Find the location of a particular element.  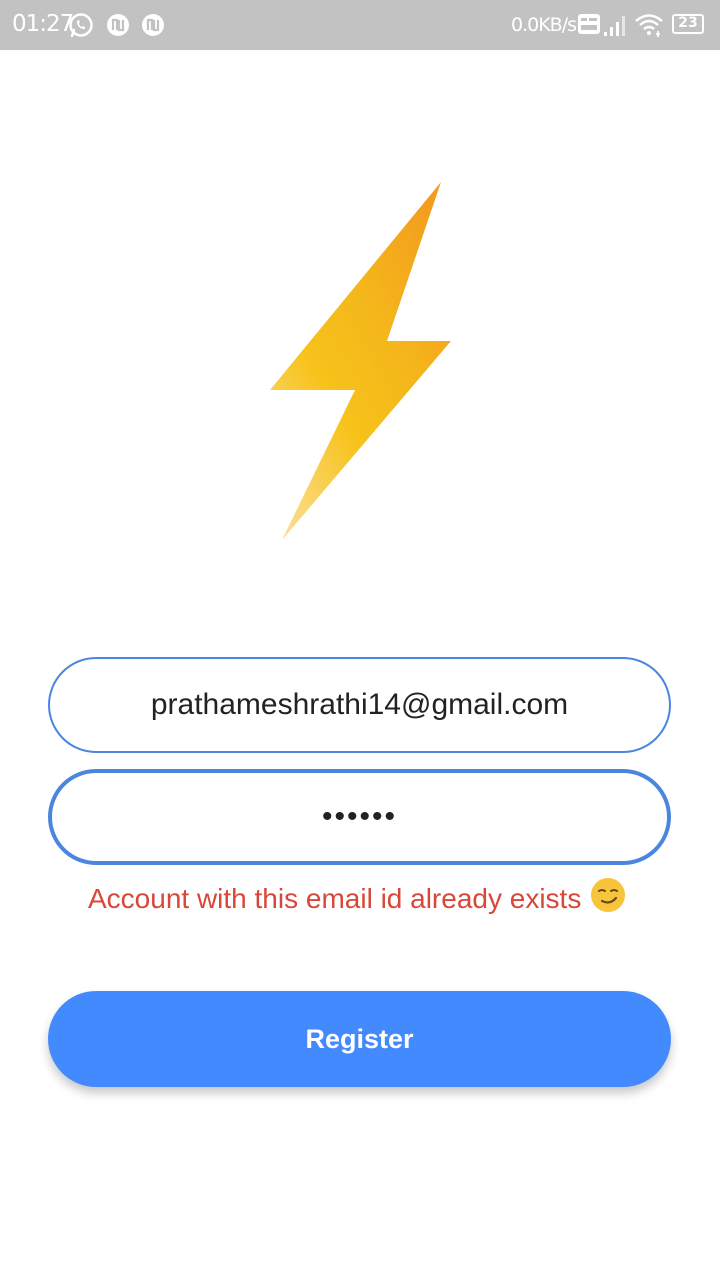

password-field: •••••• is located at coordinates (359, 817).